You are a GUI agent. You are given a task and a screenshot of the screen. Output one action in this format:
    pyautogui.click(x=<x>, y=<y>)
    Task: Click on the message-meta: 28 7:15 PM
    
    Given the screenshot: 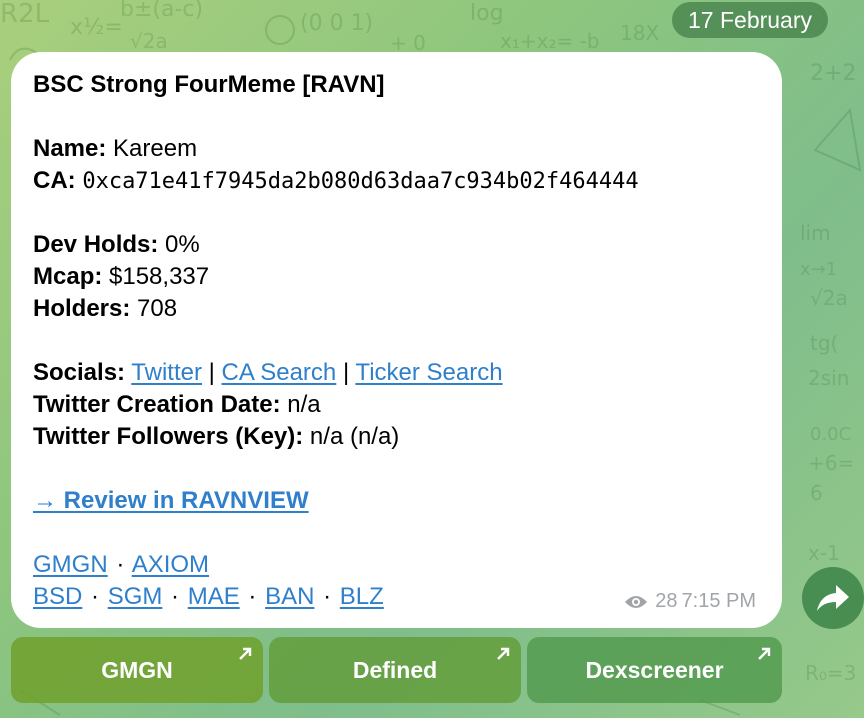 What is the action you would take?
    pyautogui.click(x=690, y=601)
    